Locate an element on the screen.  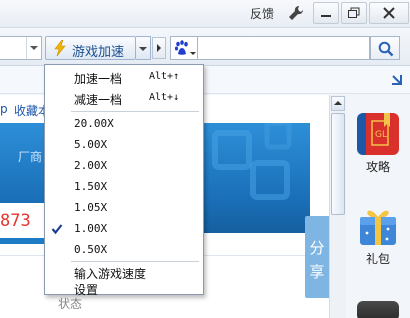
game-speed-dropdown-button is located at coordinates (143, 48).